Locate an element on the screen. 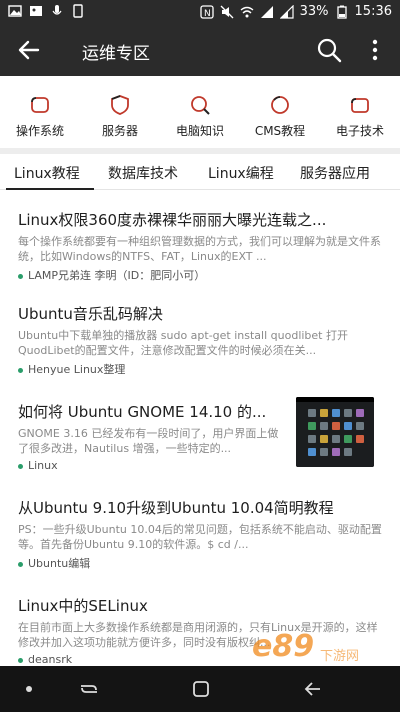 This screenshot has width=400, height=712. computer-knowledge-icon is located at coordinates (200, 105).